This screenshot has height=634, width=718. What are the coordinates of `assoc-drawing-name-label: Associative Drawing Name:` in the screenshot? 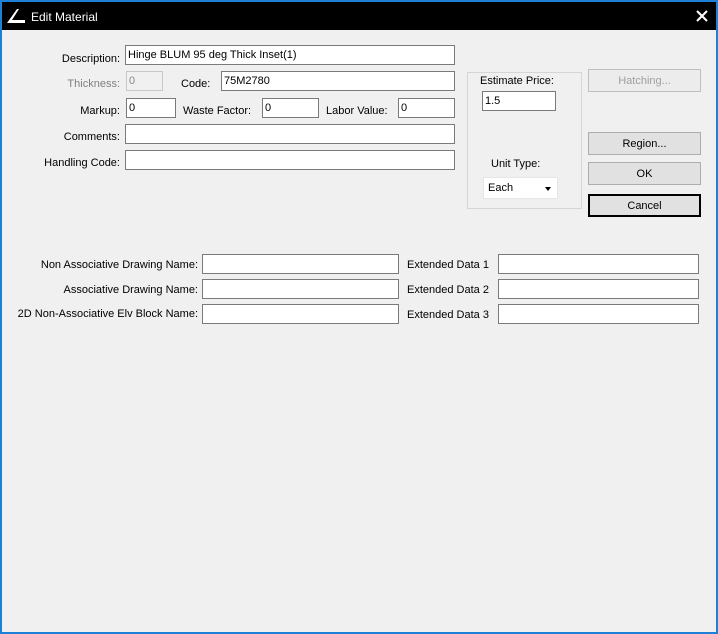 It's located at (131, 290).